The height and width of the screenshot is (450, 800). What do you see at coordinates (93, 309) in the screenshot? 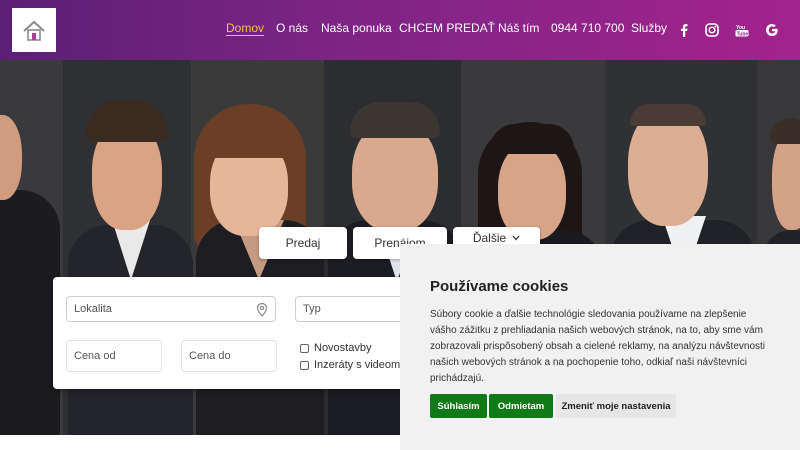
I see `location-placeholder: Lokalita` at bounding box center [93, 309].